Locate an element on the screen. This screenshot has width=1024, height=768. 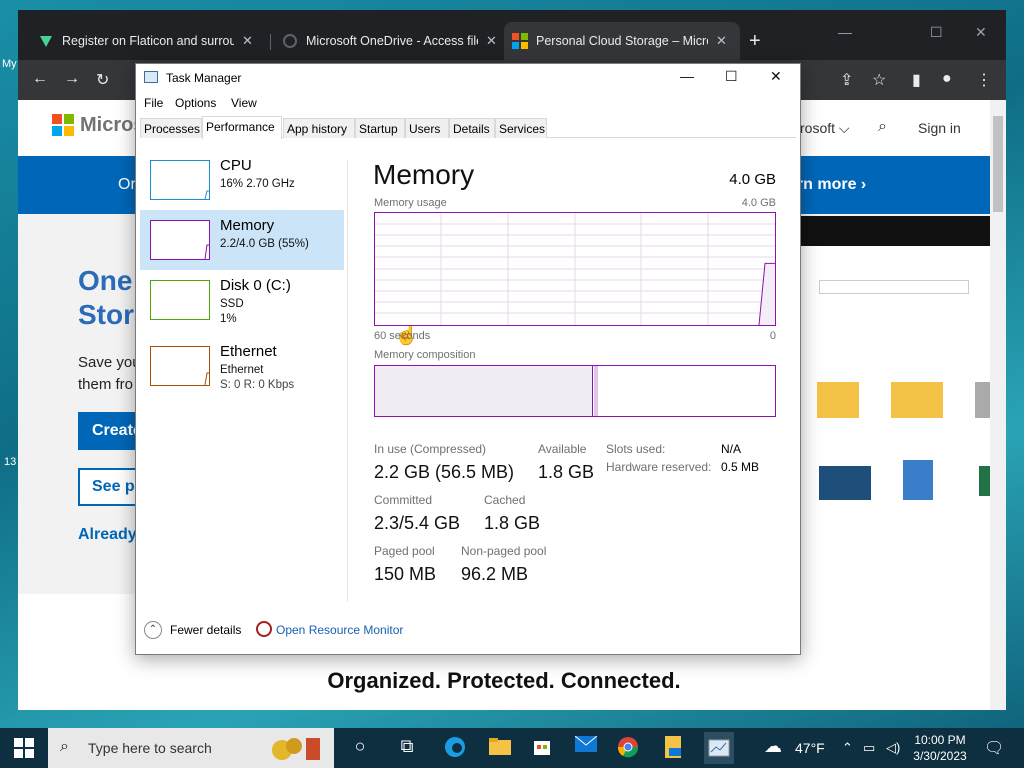
perf-item-memory: Memory 2.2/4.0 GB (55%) is located at coordinates (242, 240).